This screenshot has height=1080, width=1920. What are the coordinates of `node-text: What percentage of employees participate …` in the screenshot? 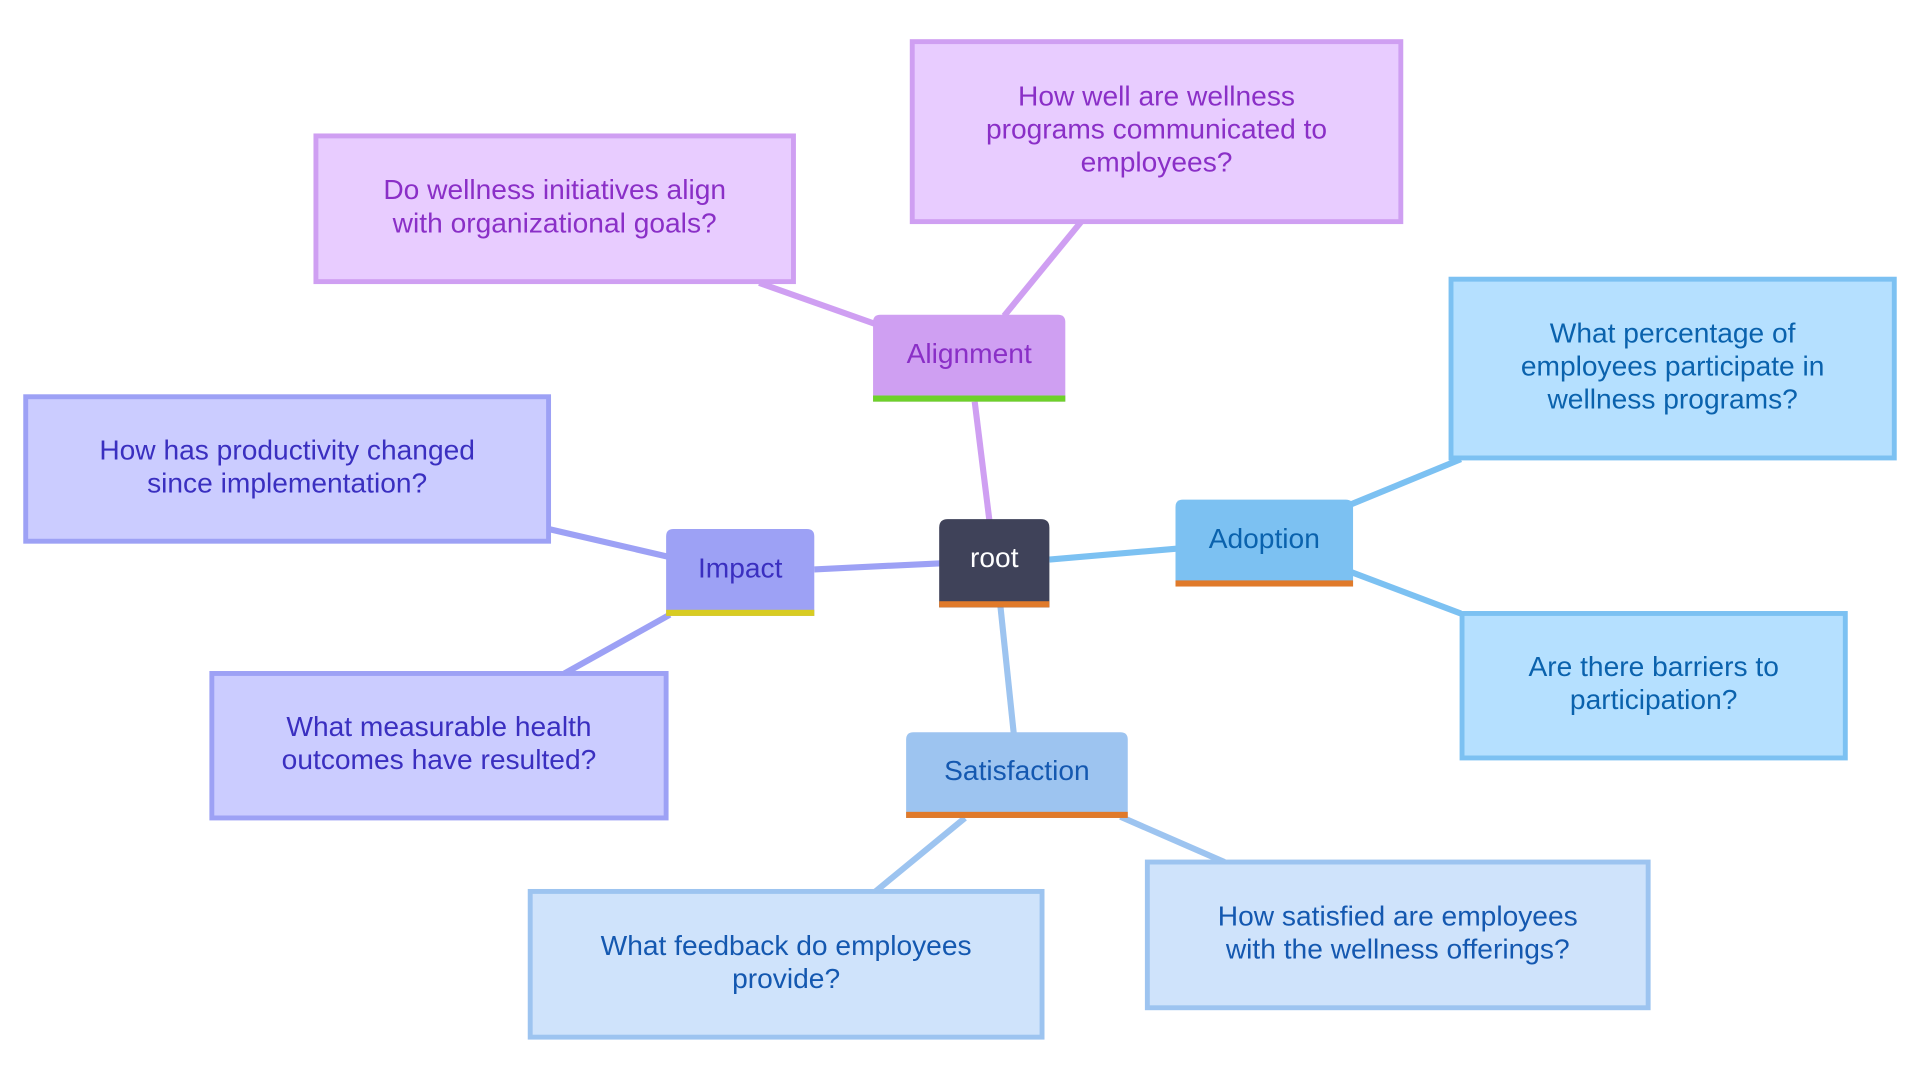 It's located at (1673, 366).